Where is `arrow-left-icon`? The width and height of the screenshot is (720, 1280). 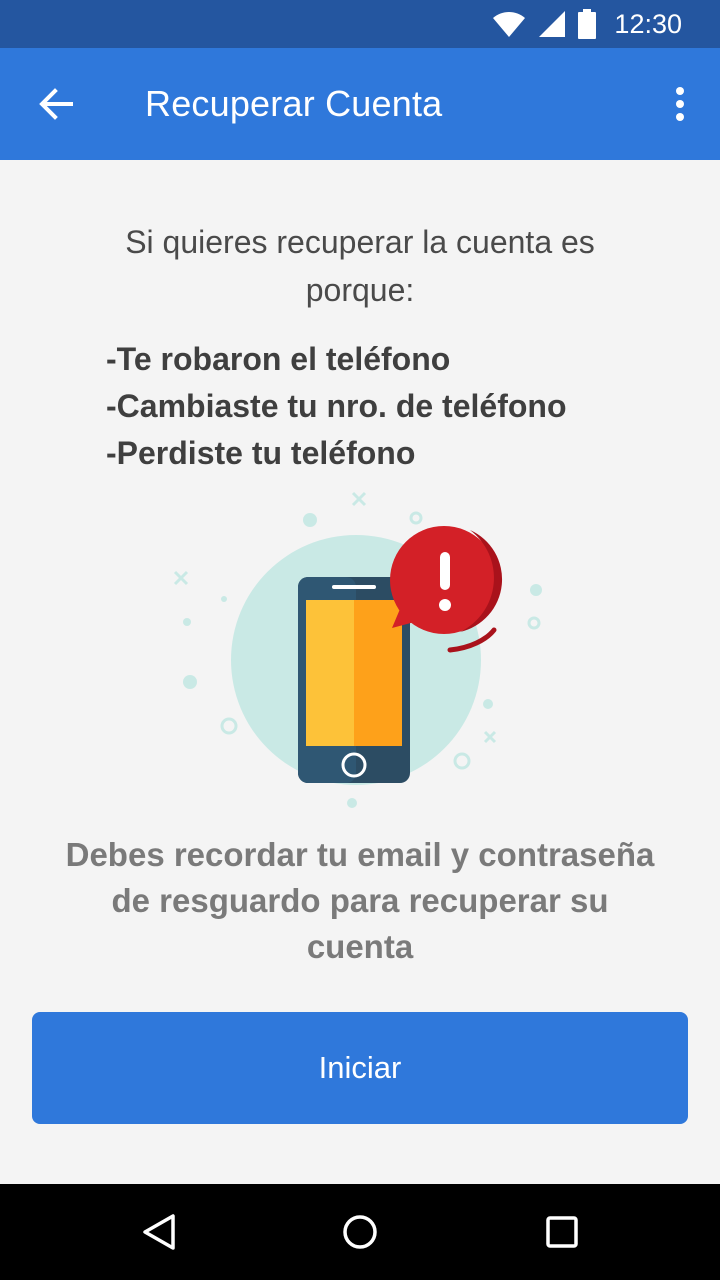 arrow-left-icon is located at coordinates (56, 104).